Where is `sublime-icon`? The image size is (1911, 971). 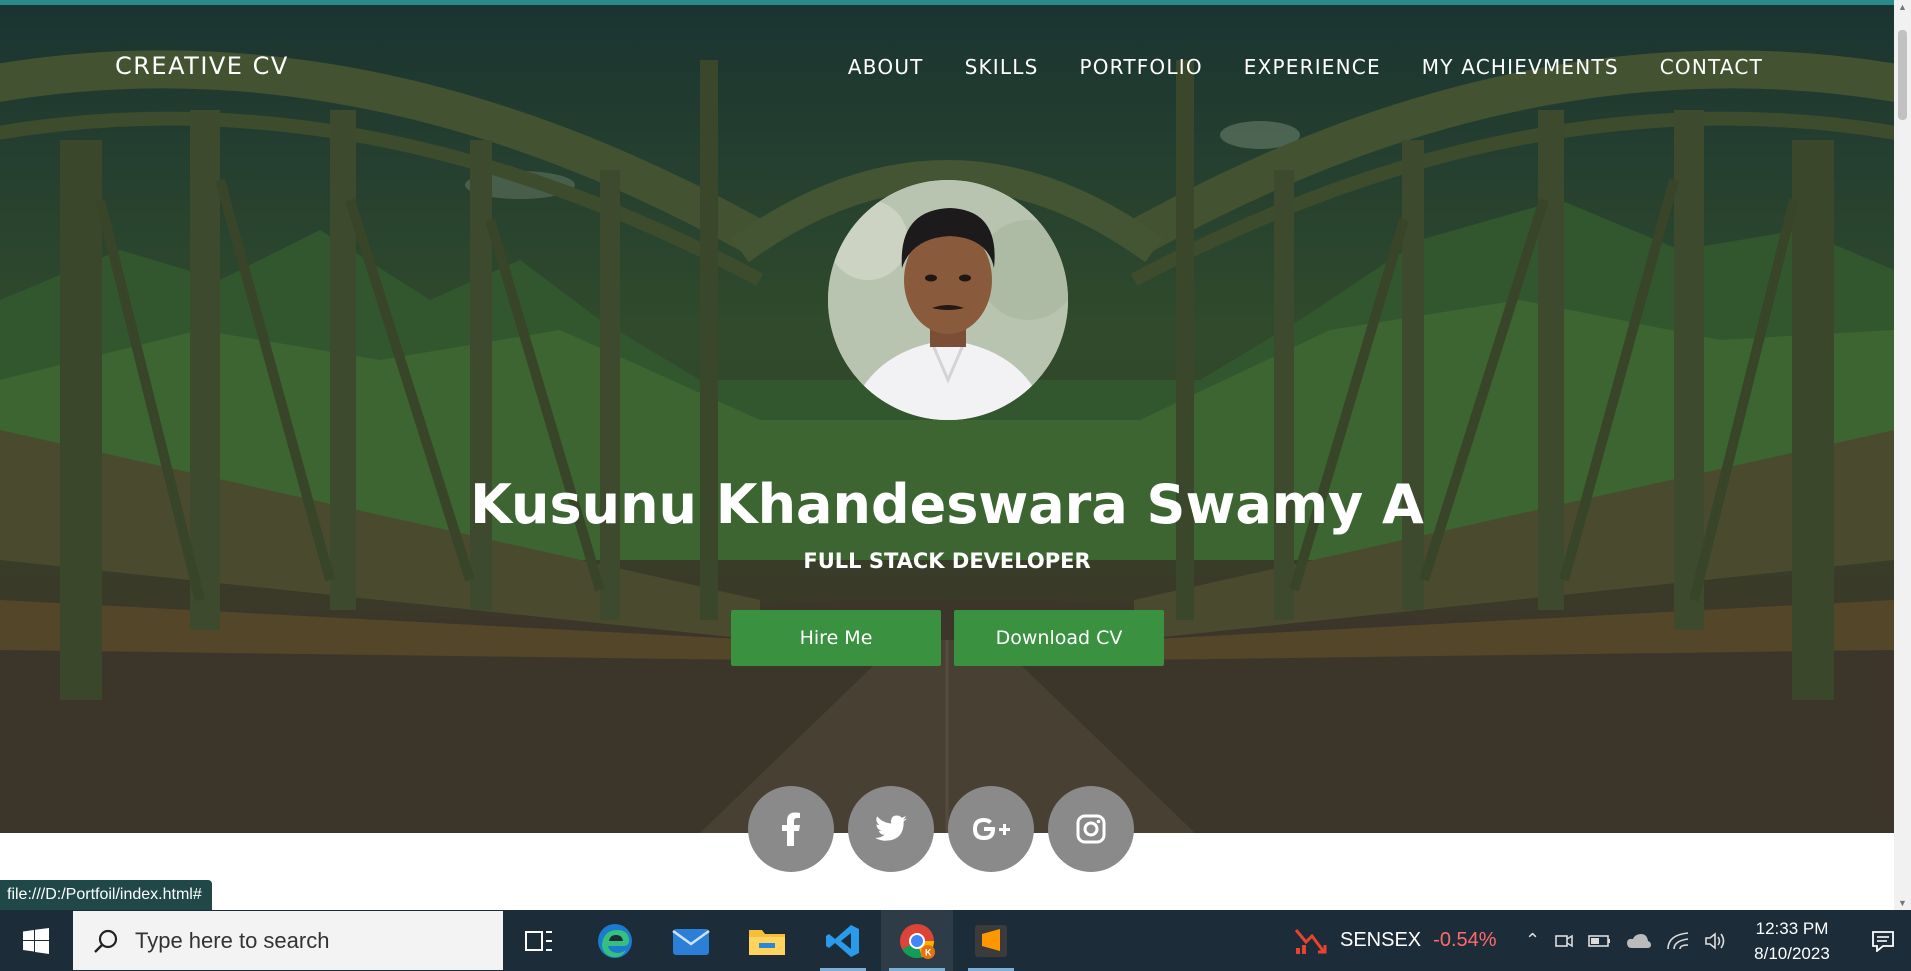 sublime-icon is located at coordinates (991, 940).